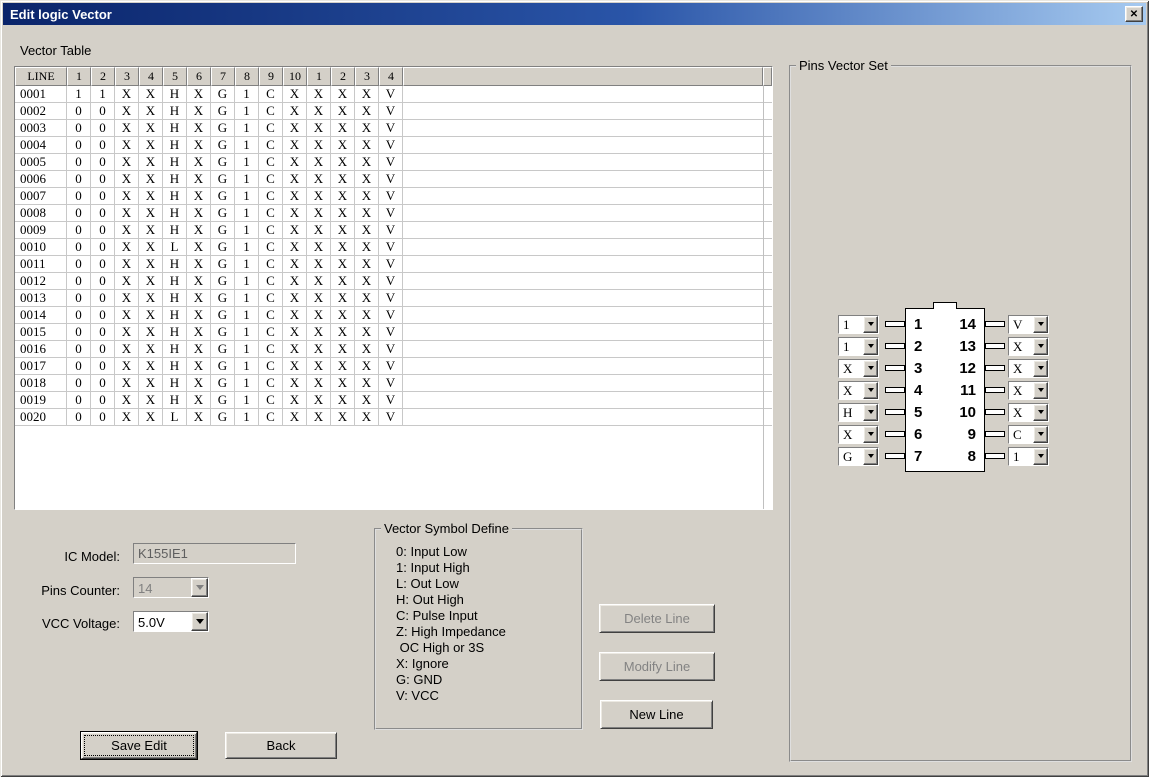 Image resolution: width=1149 pixels, height=777 pixels. What do you see at coordinates (393, 264) in the screenshot?
I see `table-row: 0011 0 0 X X H X G 1 C X X X X V` at bounding box center [393, 264].